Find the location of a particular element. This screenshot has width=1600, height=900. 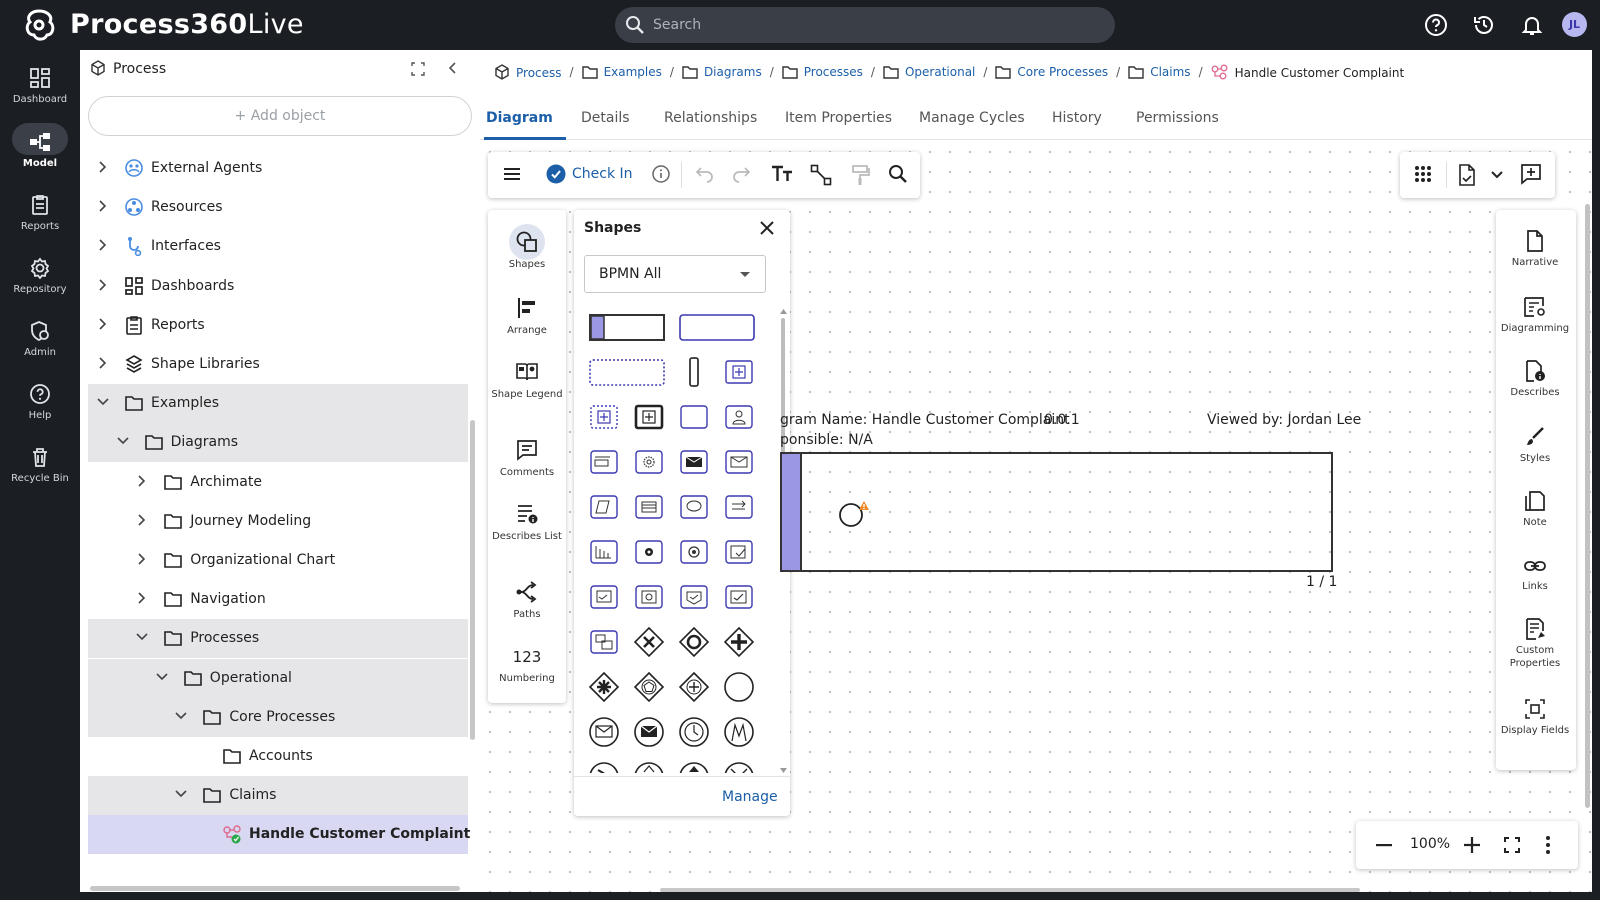

rail-diagramming: Diagramming is located at coordinates (1535, 315).